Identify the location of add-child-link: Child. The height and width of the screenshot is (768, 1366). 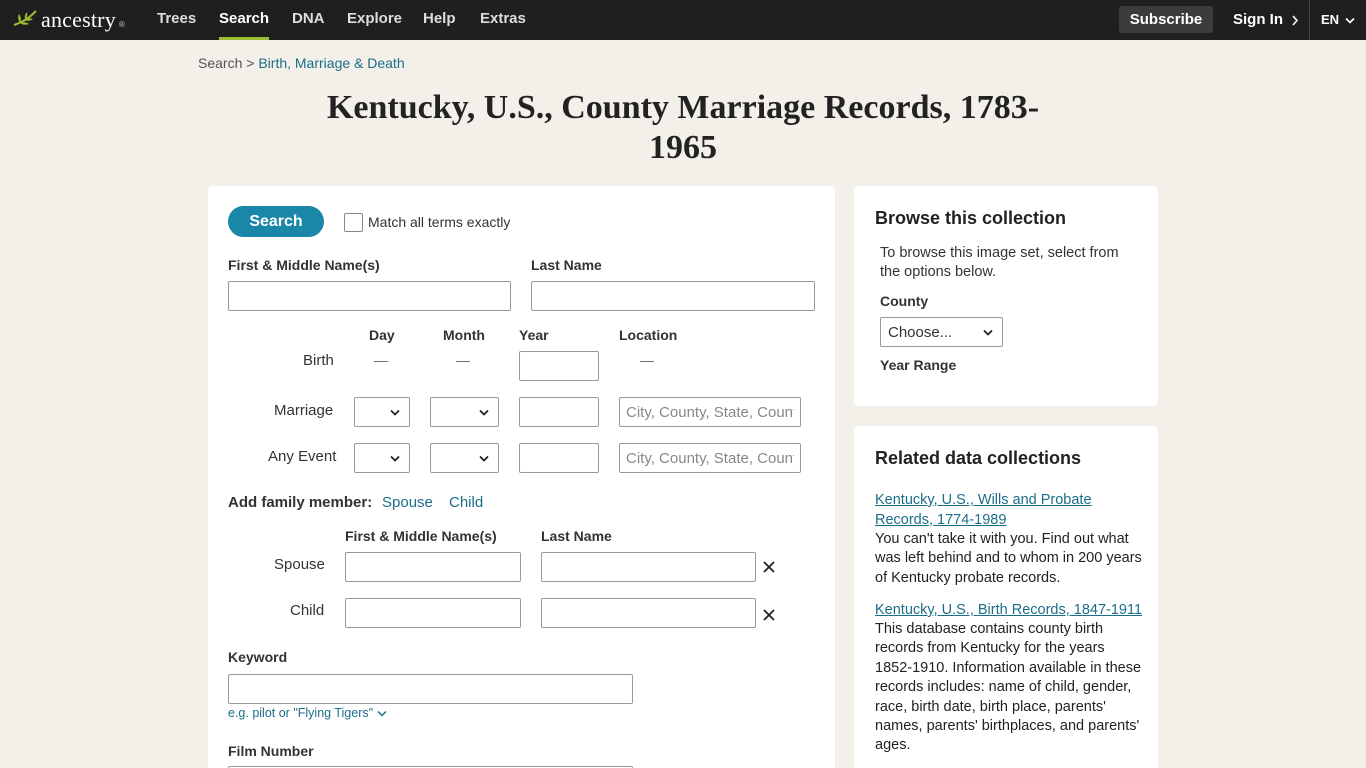
(466, 502).